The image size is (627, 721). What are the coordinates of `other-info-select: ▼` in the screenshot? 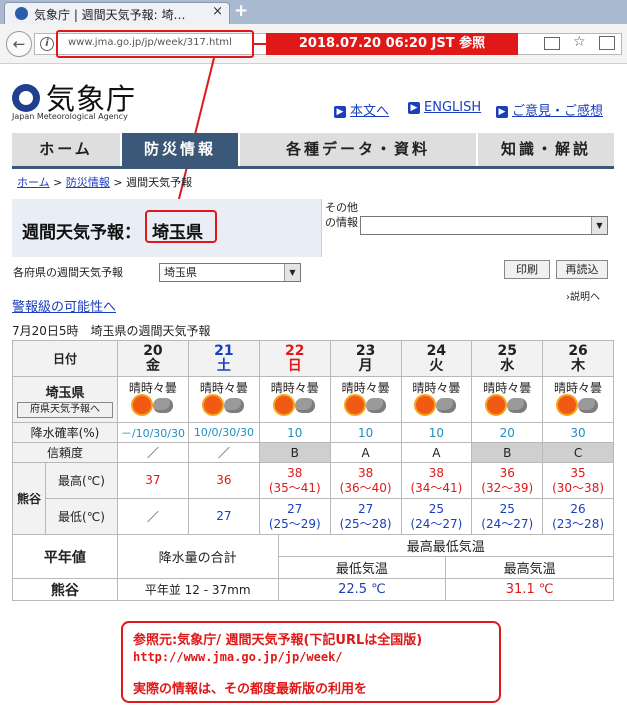 It's located at (484, 225).